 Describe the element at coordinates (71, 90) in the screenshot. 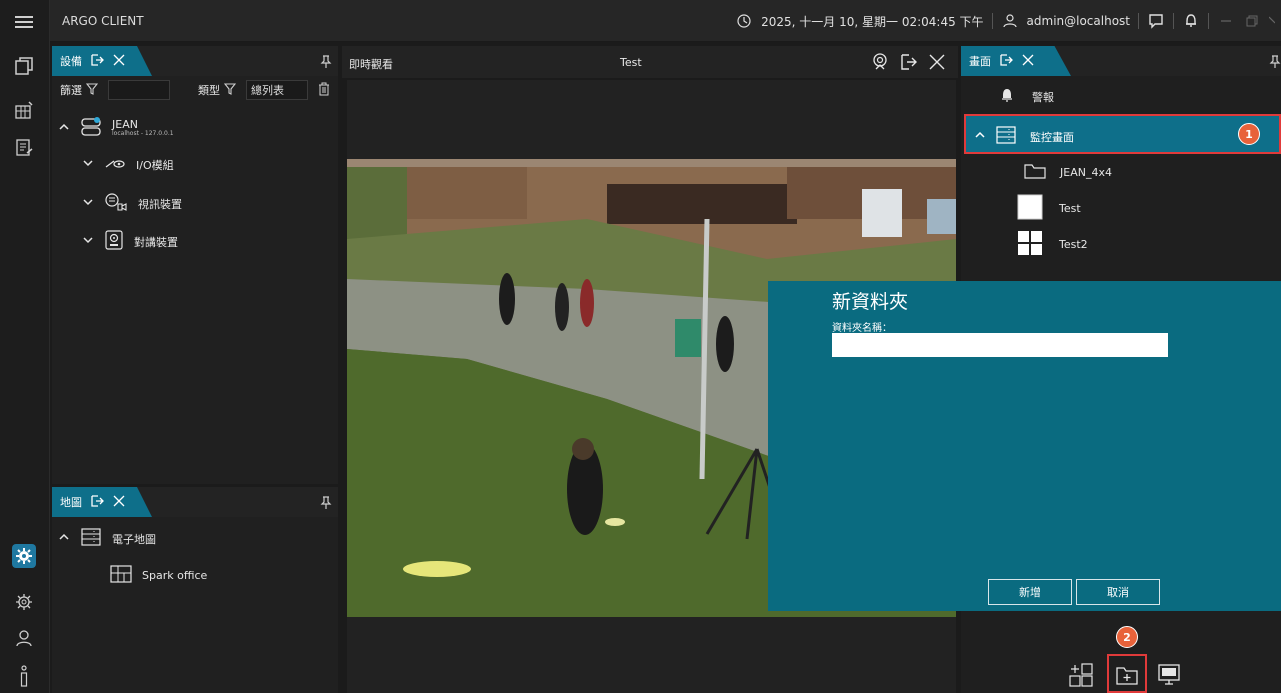

I see `filter-label: 篩選` at that location.